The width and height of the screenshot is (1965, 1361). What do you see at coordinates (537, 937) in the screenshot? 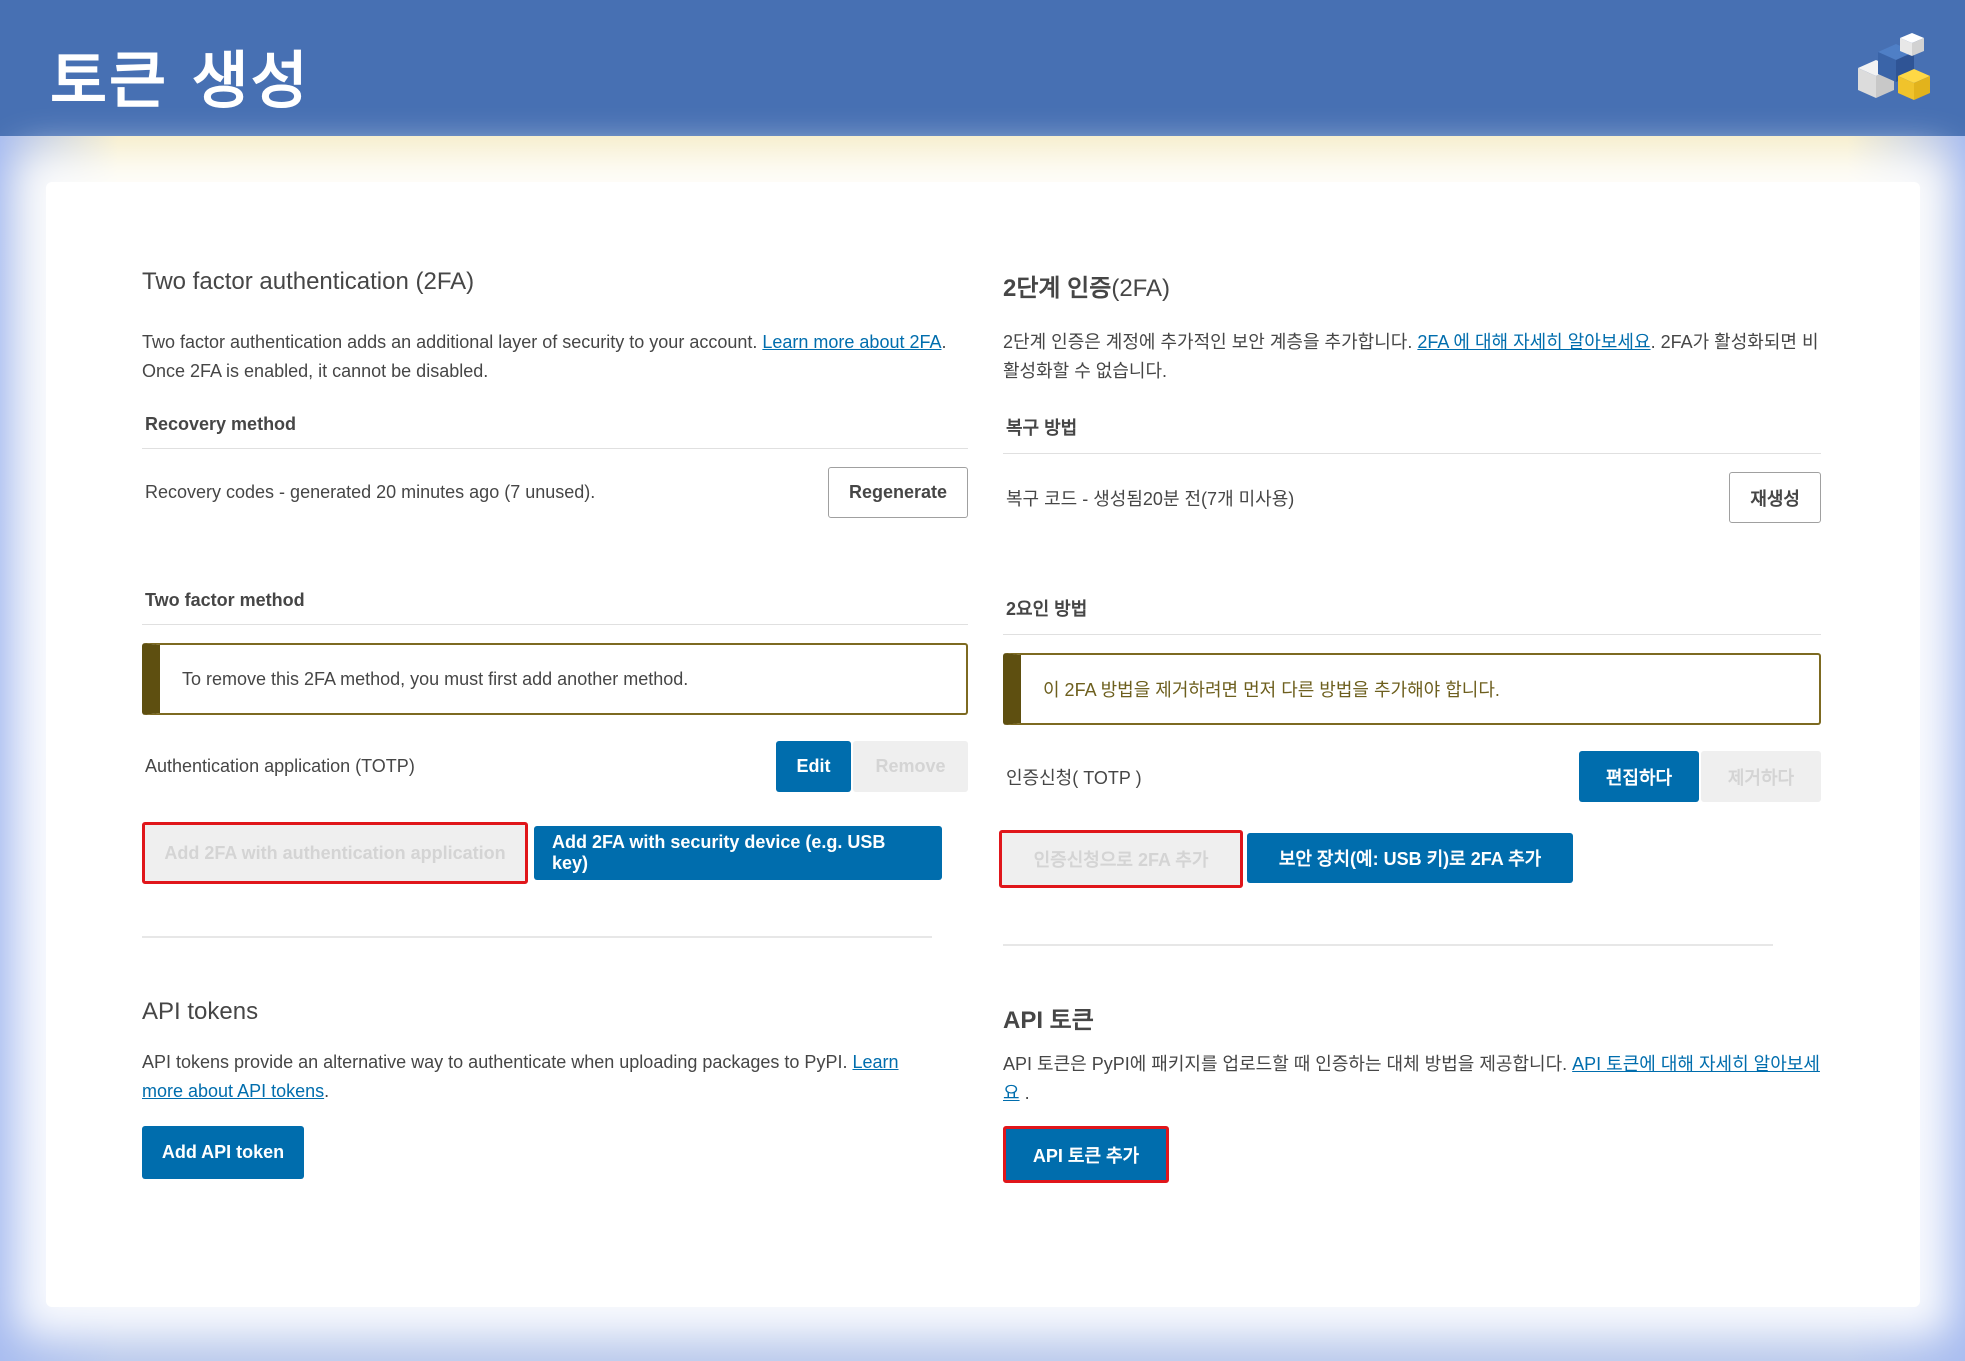
I see `section-divider` at bounding box center [537, 937].